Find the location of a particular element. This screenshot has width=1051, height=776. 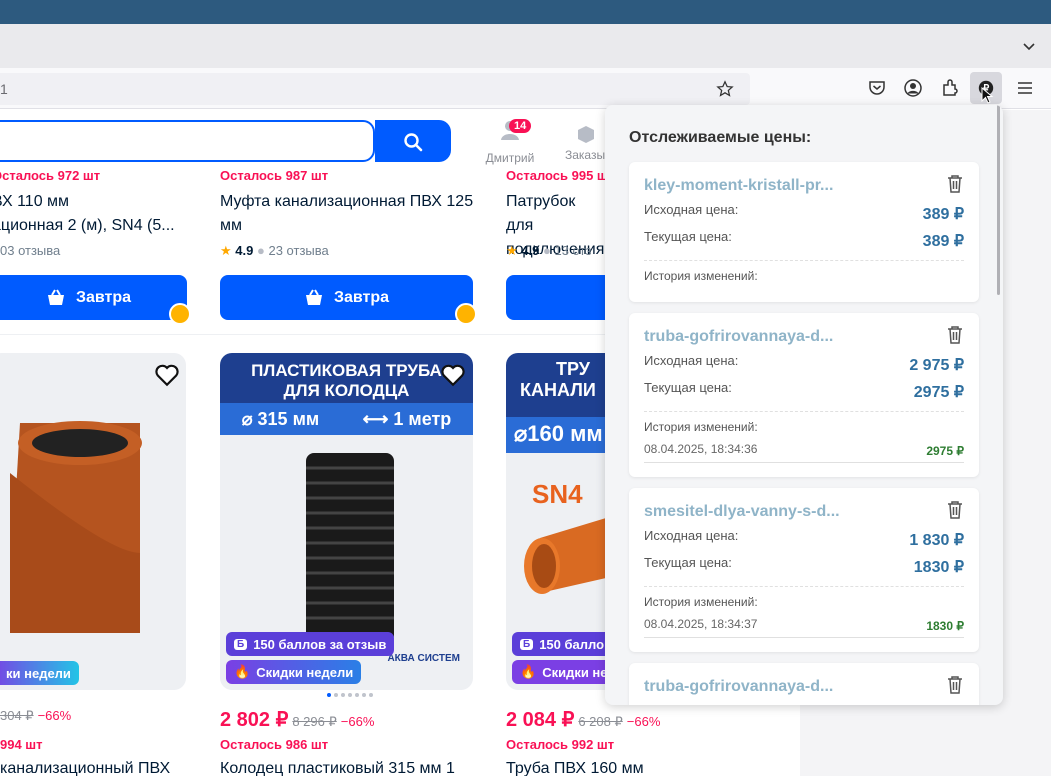

old-price: 304 ₽ is located at coordinates (17, 715).